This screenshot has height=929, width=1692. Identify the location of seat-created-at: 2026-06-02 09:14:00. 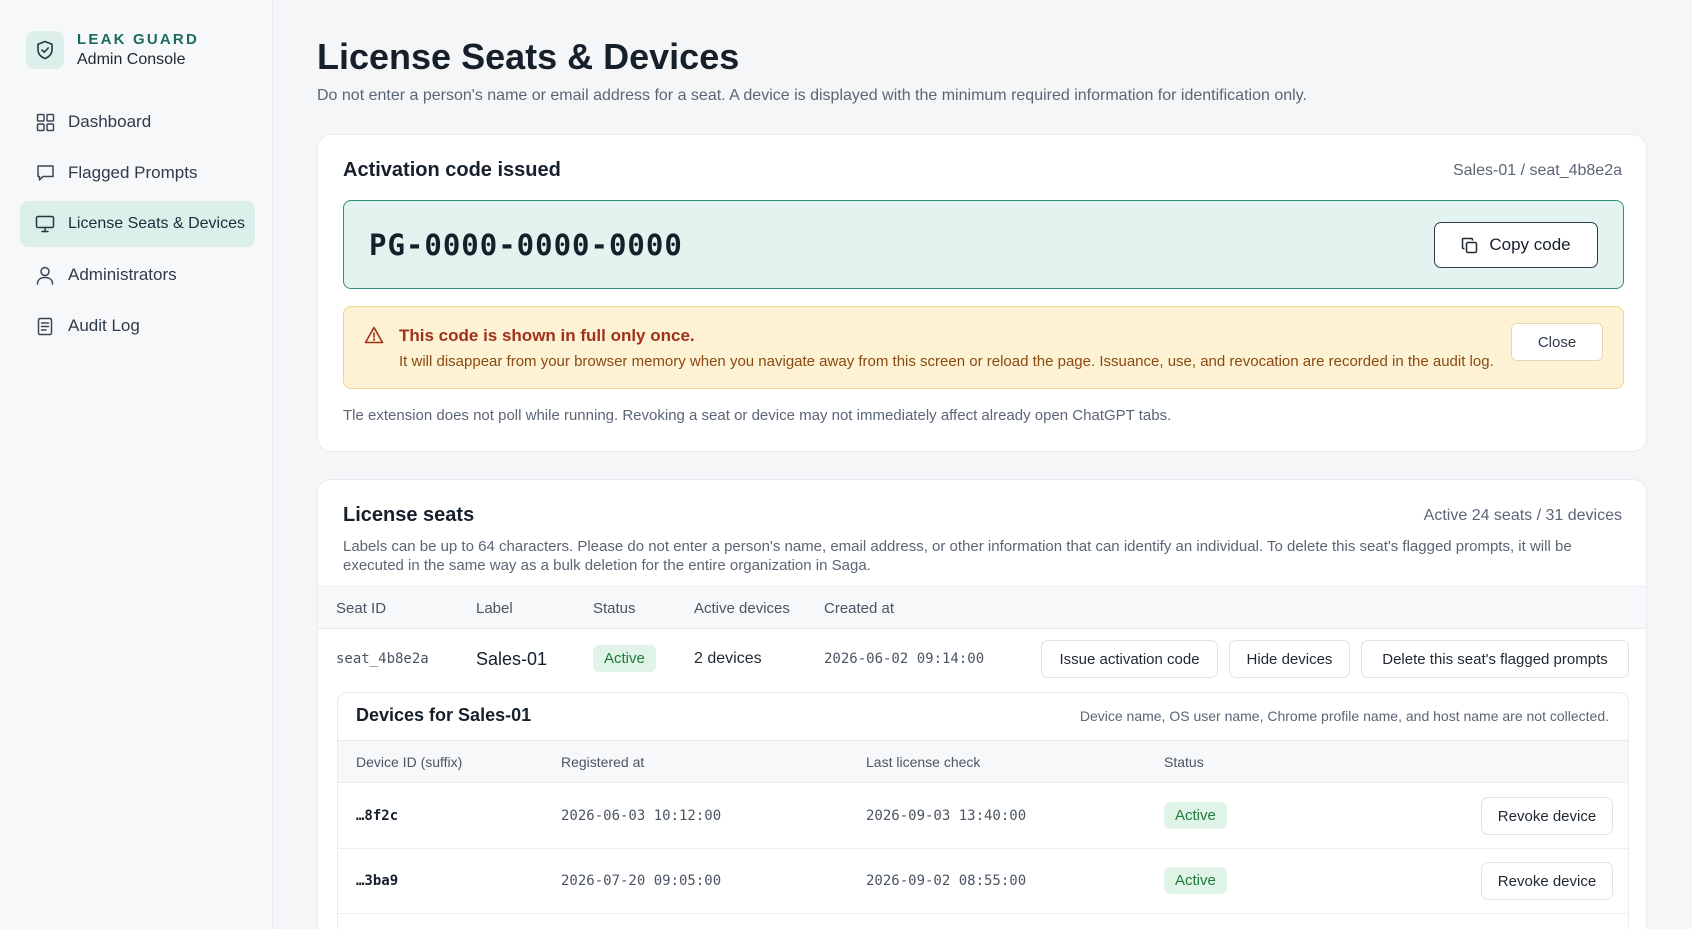
(904, 659).